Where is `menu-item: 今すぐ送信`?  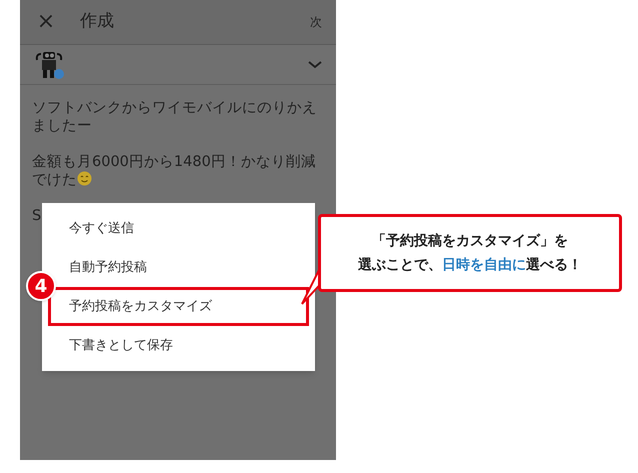 menu-item: 今すぐ送信 is located at coordinates (178, 228).